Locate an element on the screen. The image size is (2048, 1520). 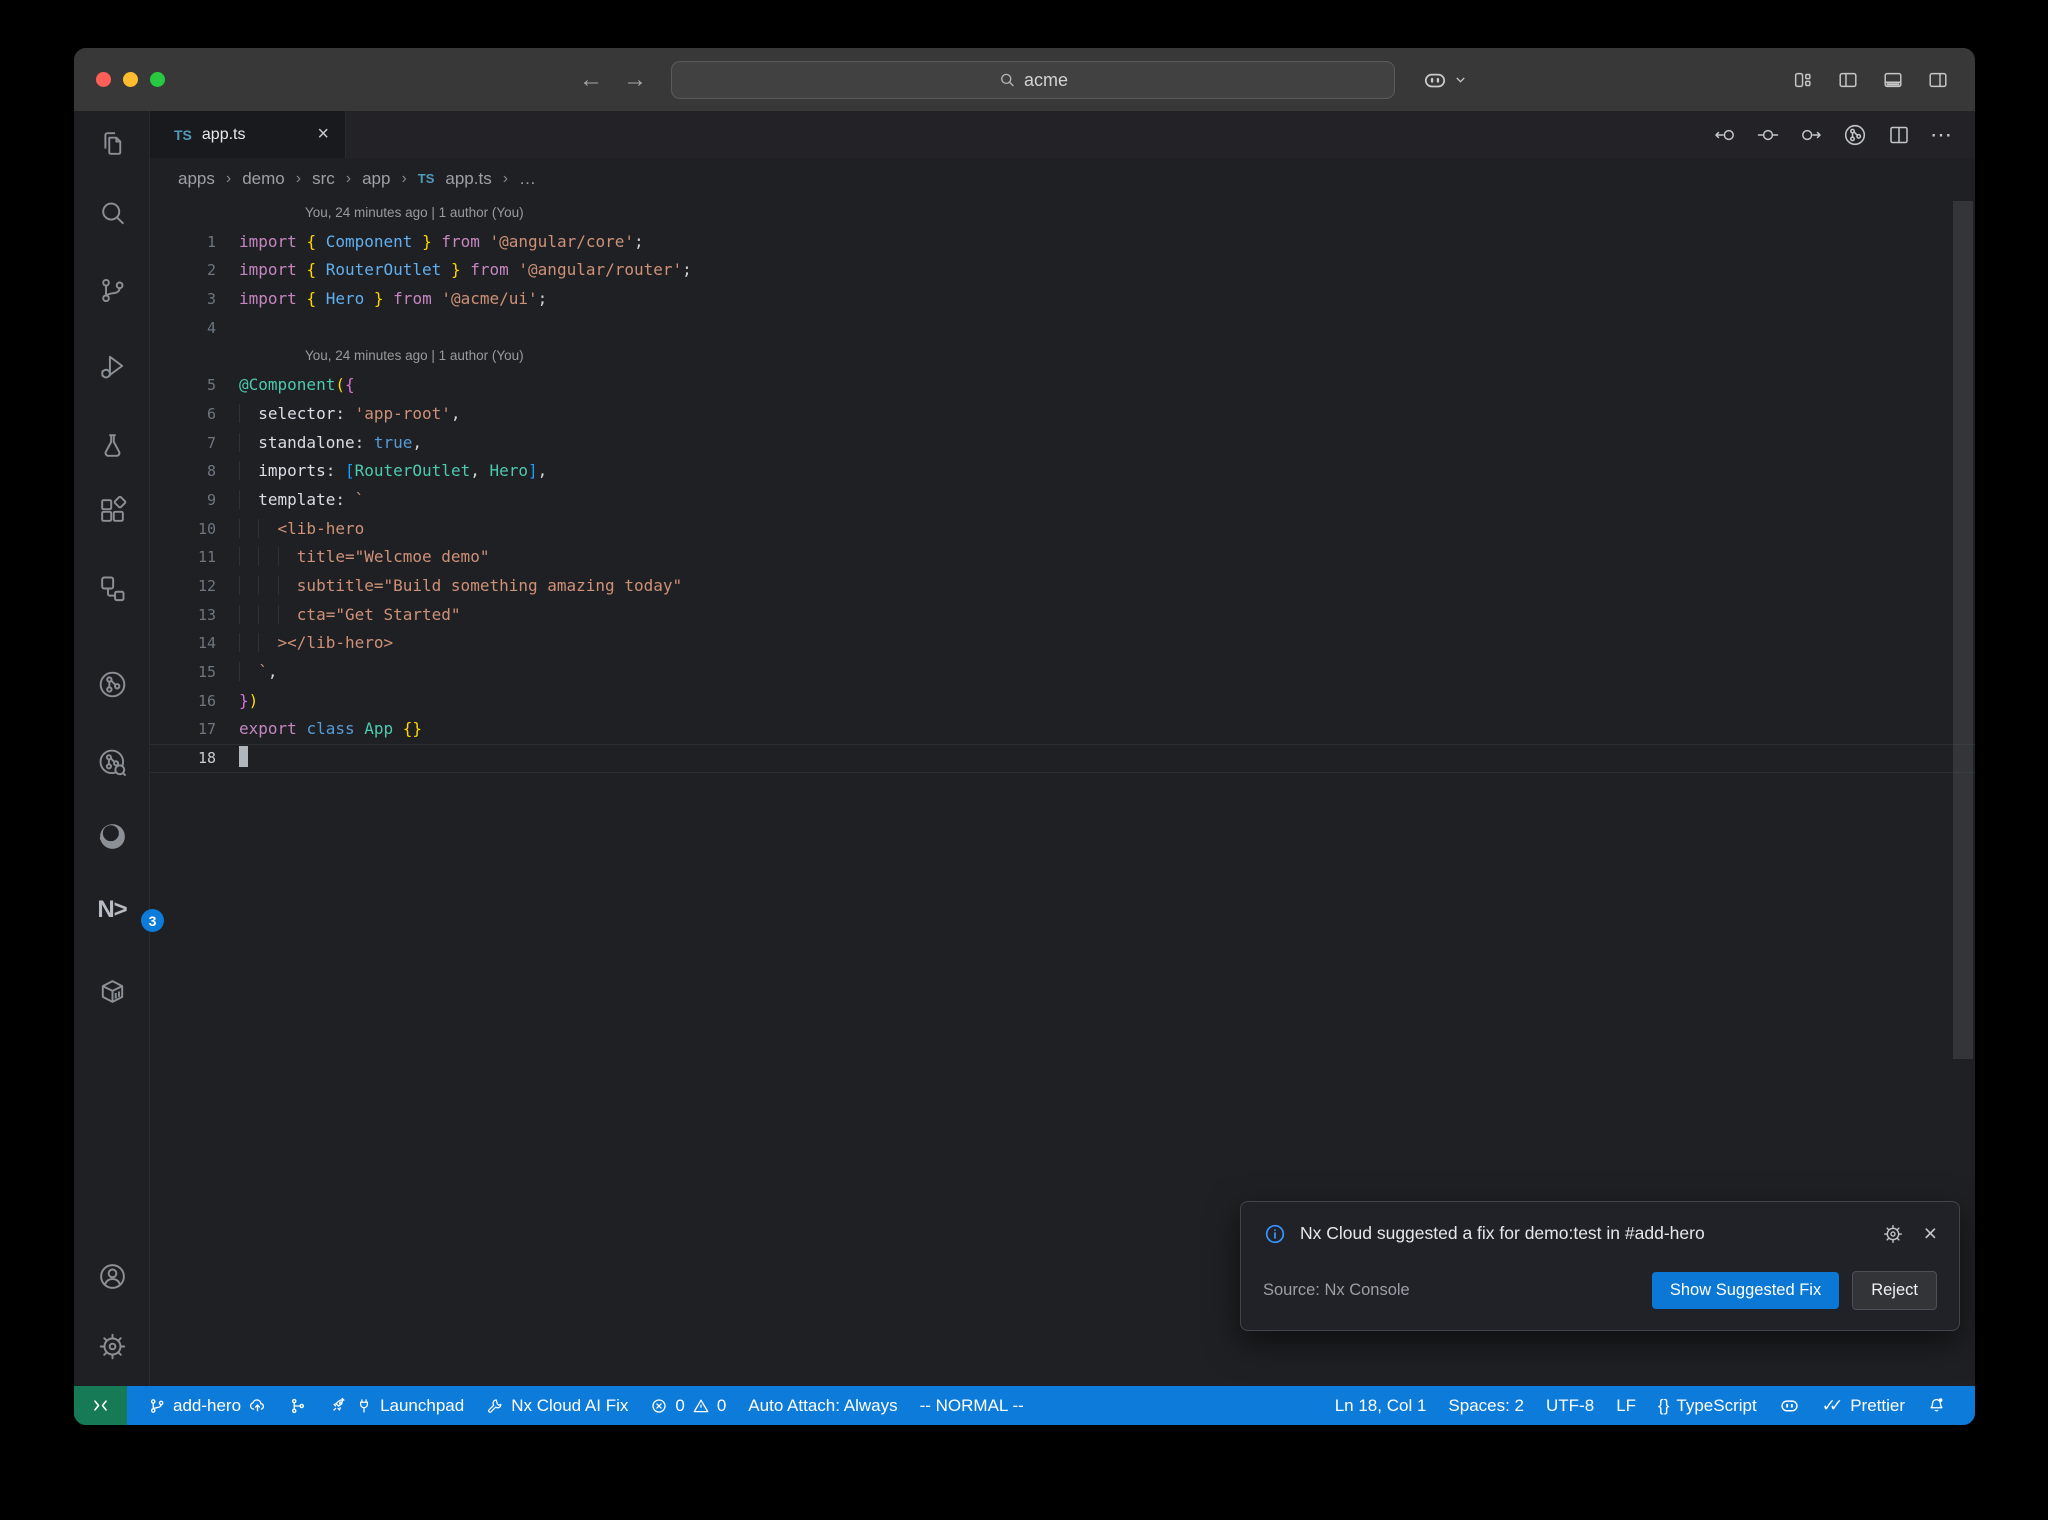
text-cursor is located at coordinates (243, 757).